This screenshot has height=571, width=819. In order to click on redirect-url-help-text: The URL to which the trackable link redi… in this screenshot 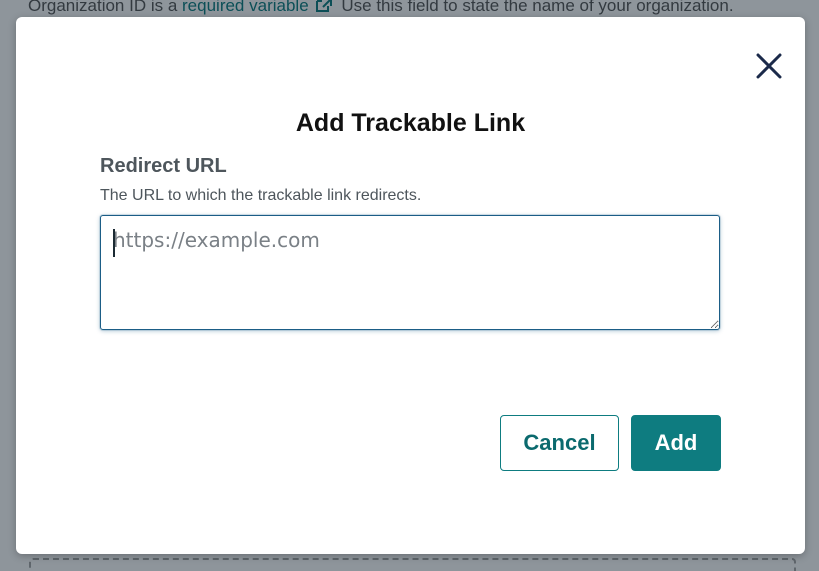, I will do `click(261, 195)`.